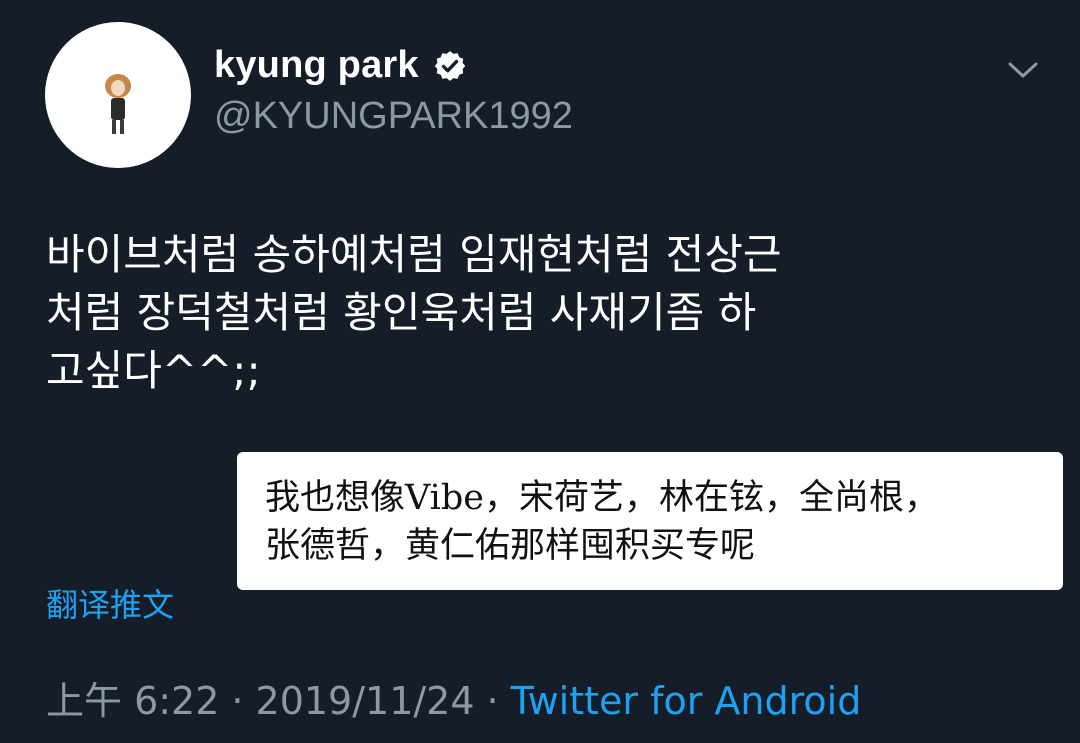 This screenshot has height=743, width=1080. I want to click on avatar, so click(118, 95).